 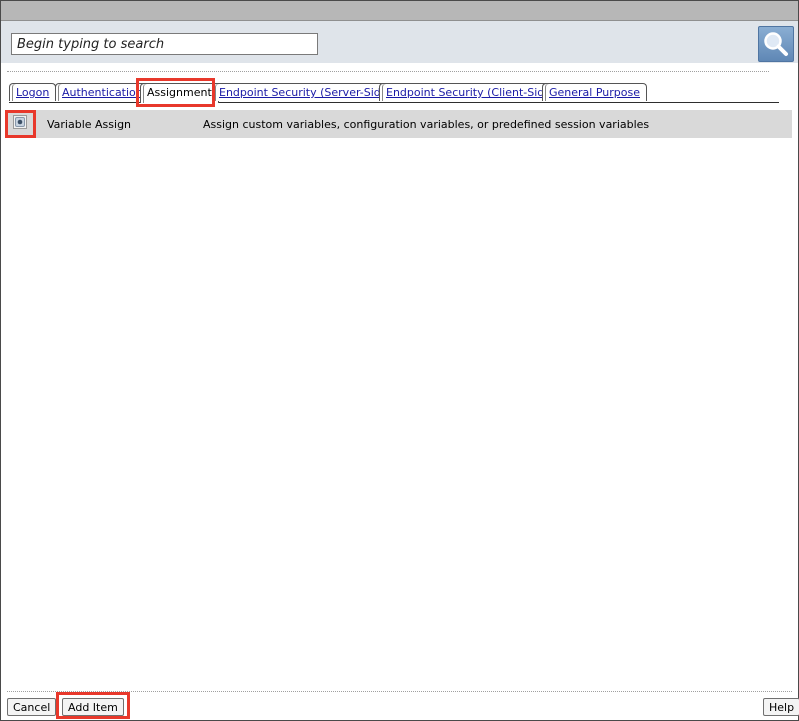 I want to click on add-item-button: Add Item, so click(x=93, y=707).